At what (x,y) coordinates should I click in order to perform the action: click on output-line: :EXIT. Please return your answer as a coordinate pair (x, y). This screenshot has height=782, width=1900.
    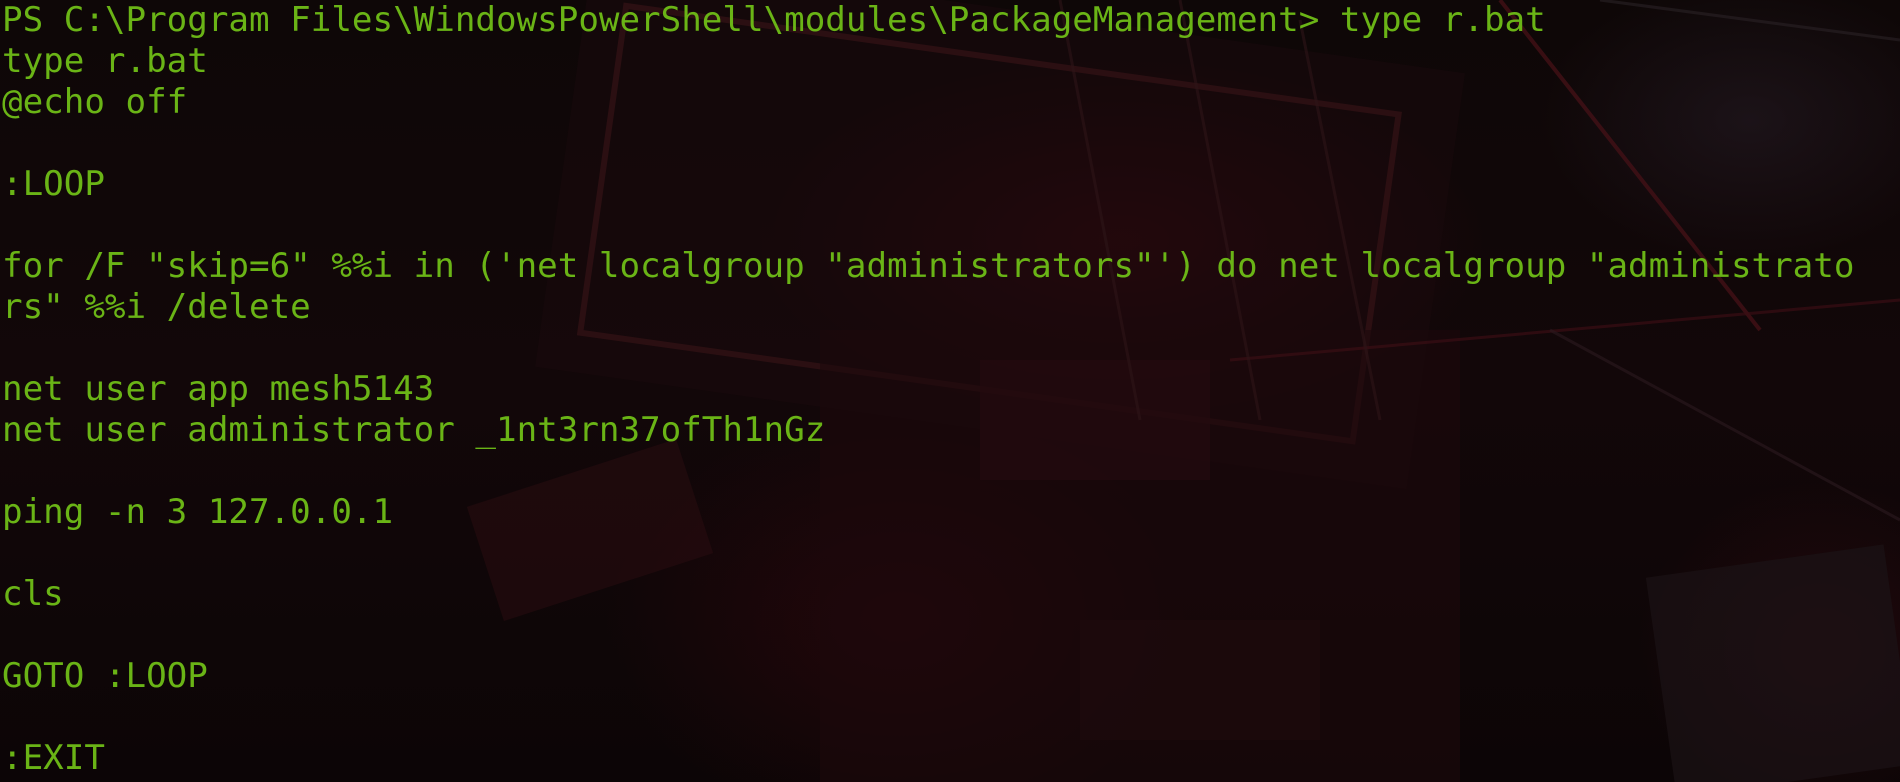
    Looking at the image, I should click on (53, 758).